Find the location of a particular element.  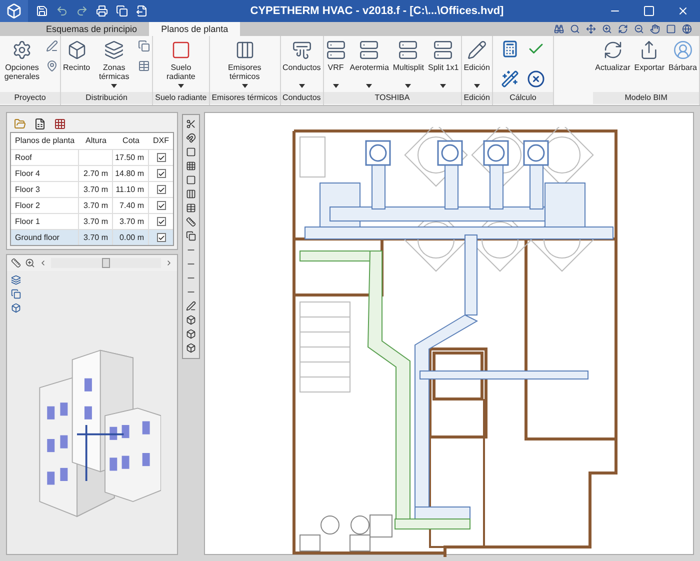

maximize-icon is located at coordinates (649, 11).